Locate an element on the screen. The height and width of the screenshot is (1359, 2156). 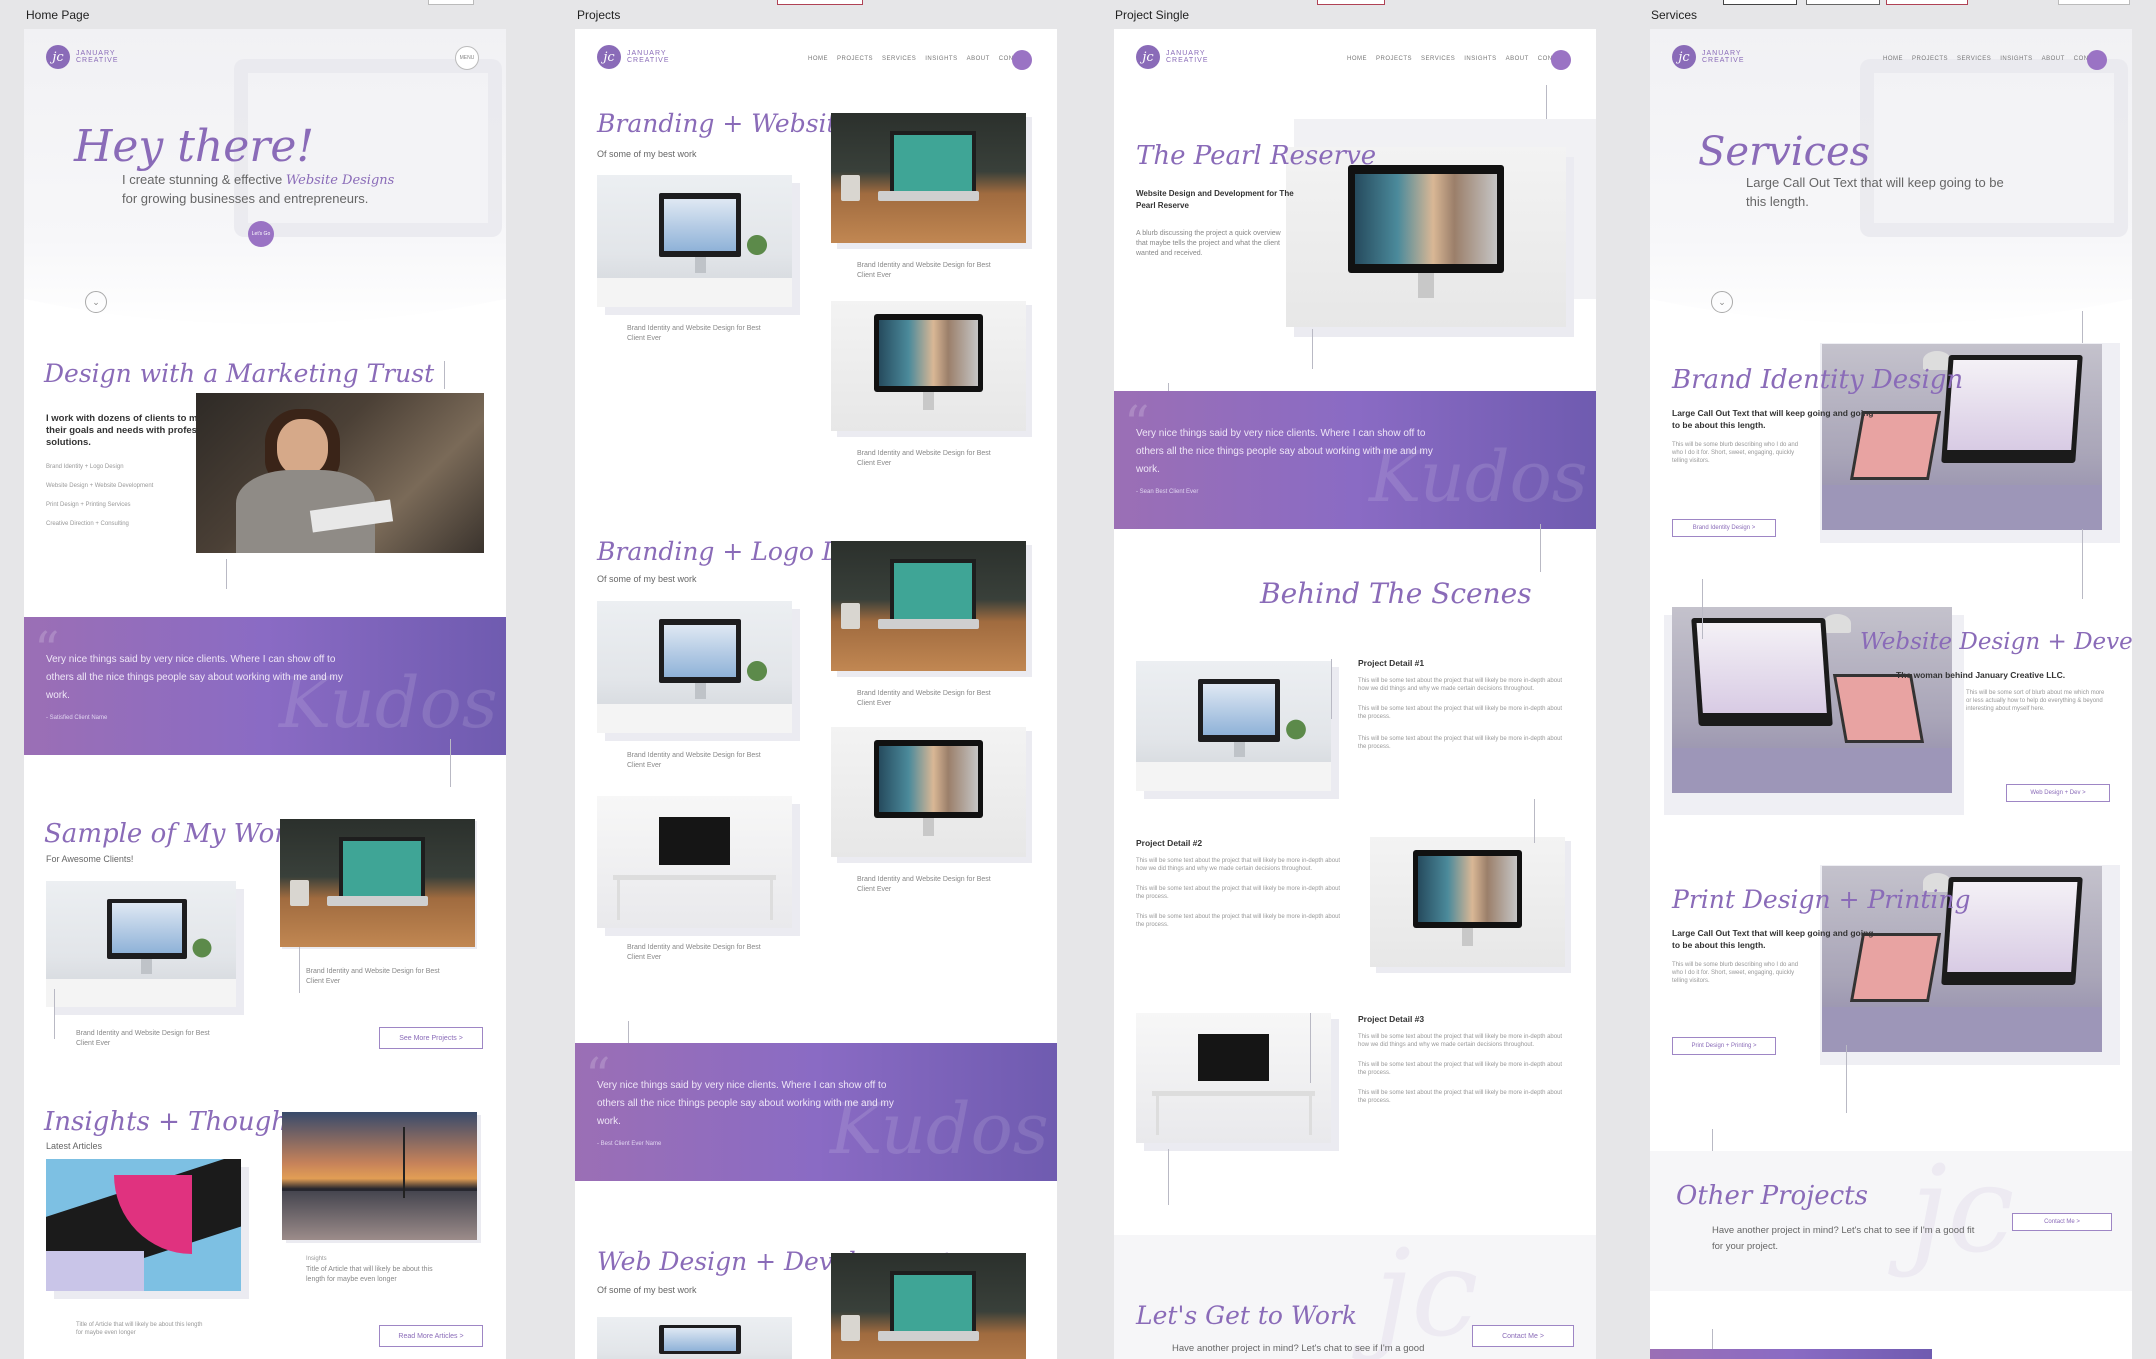
cta-title: Let's Get to Work is located at coordinates (1247, 1315).